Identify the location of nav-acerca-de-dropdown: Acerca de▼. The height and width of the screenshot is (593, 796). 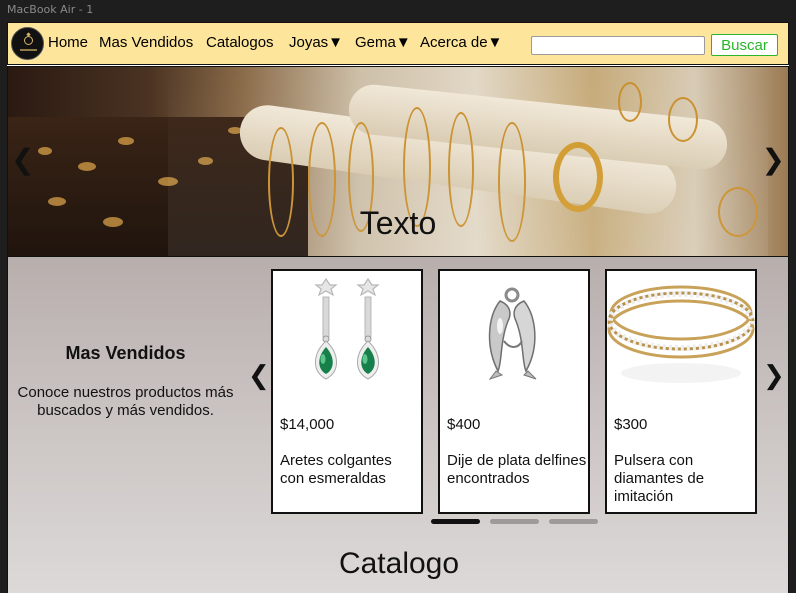
(461, 42).